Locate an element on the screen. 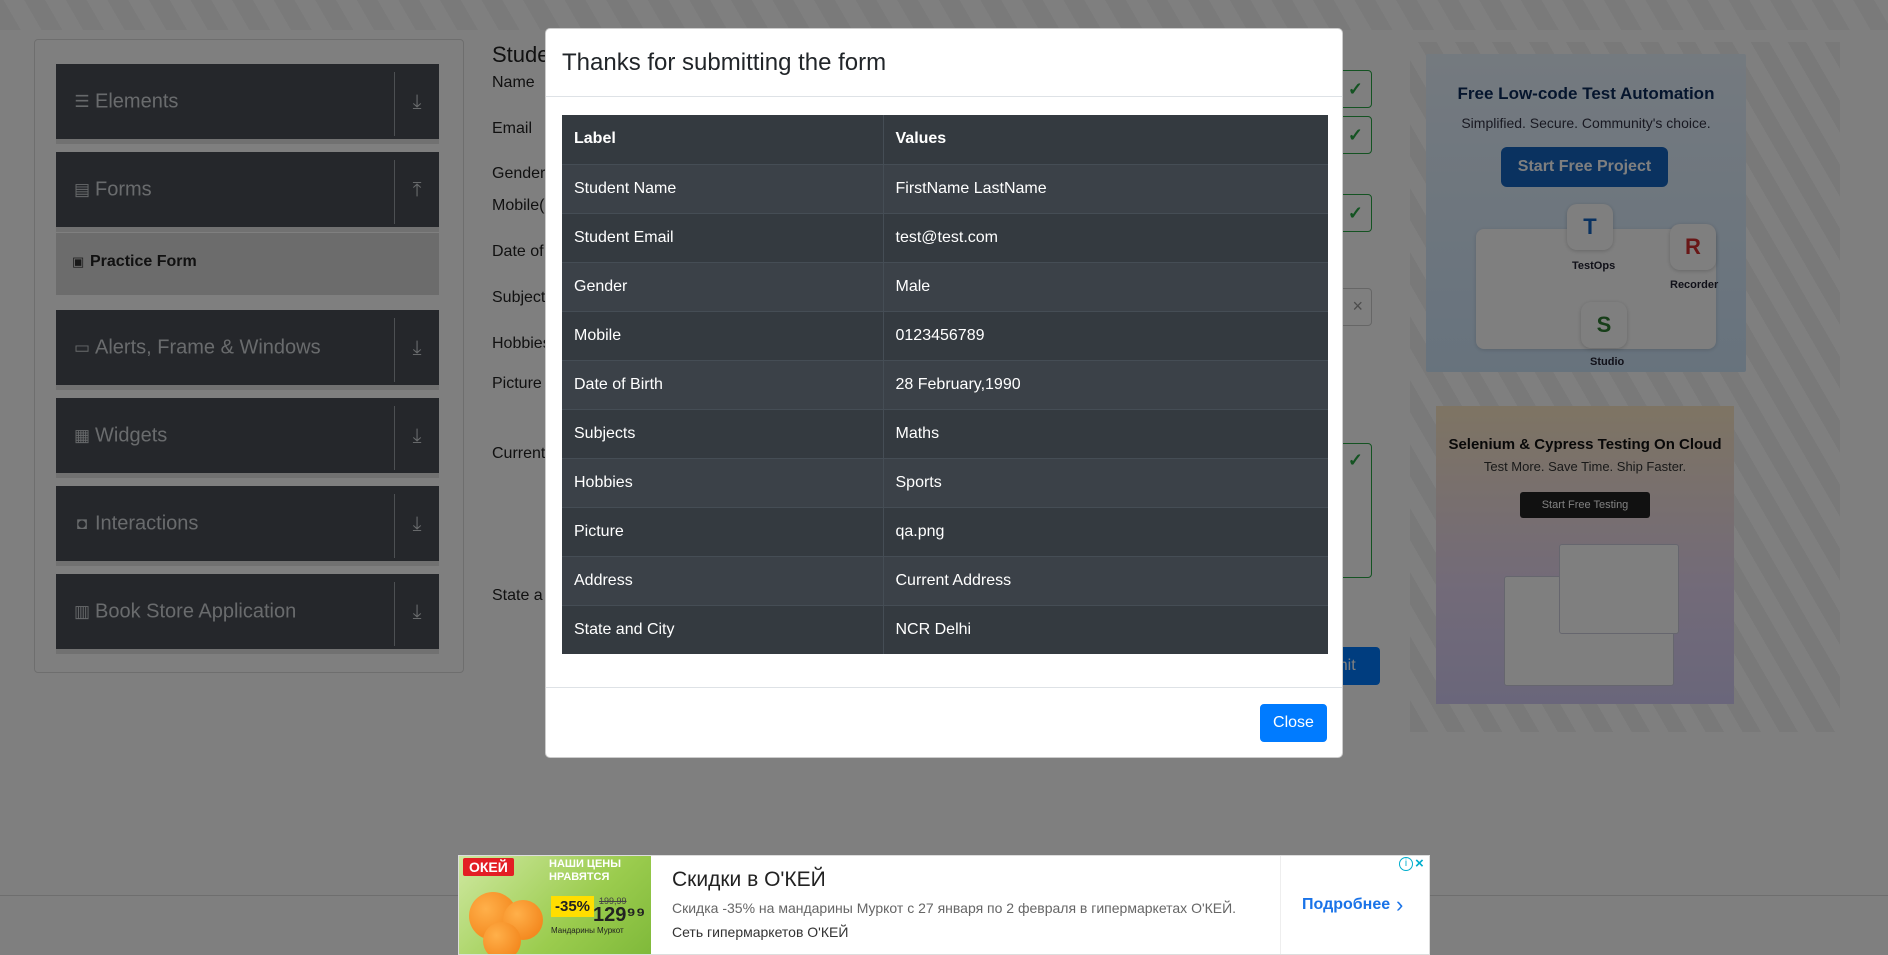 The image size is (1888, 955). table-row: Student Email test@test.com is located at coordinates (945, 237).